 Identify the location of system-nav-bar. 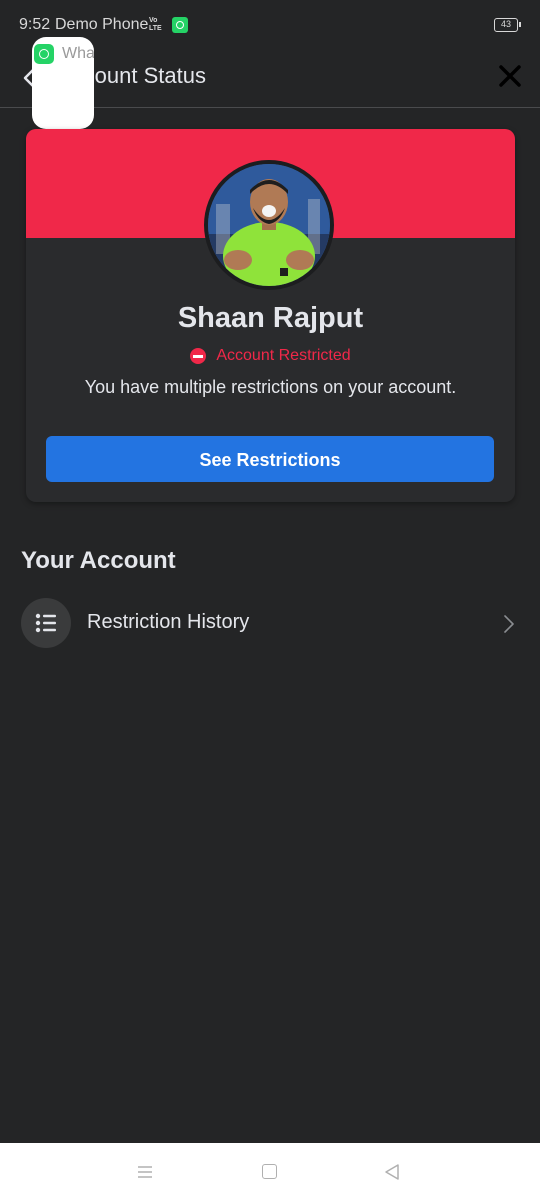
(270, 1171).